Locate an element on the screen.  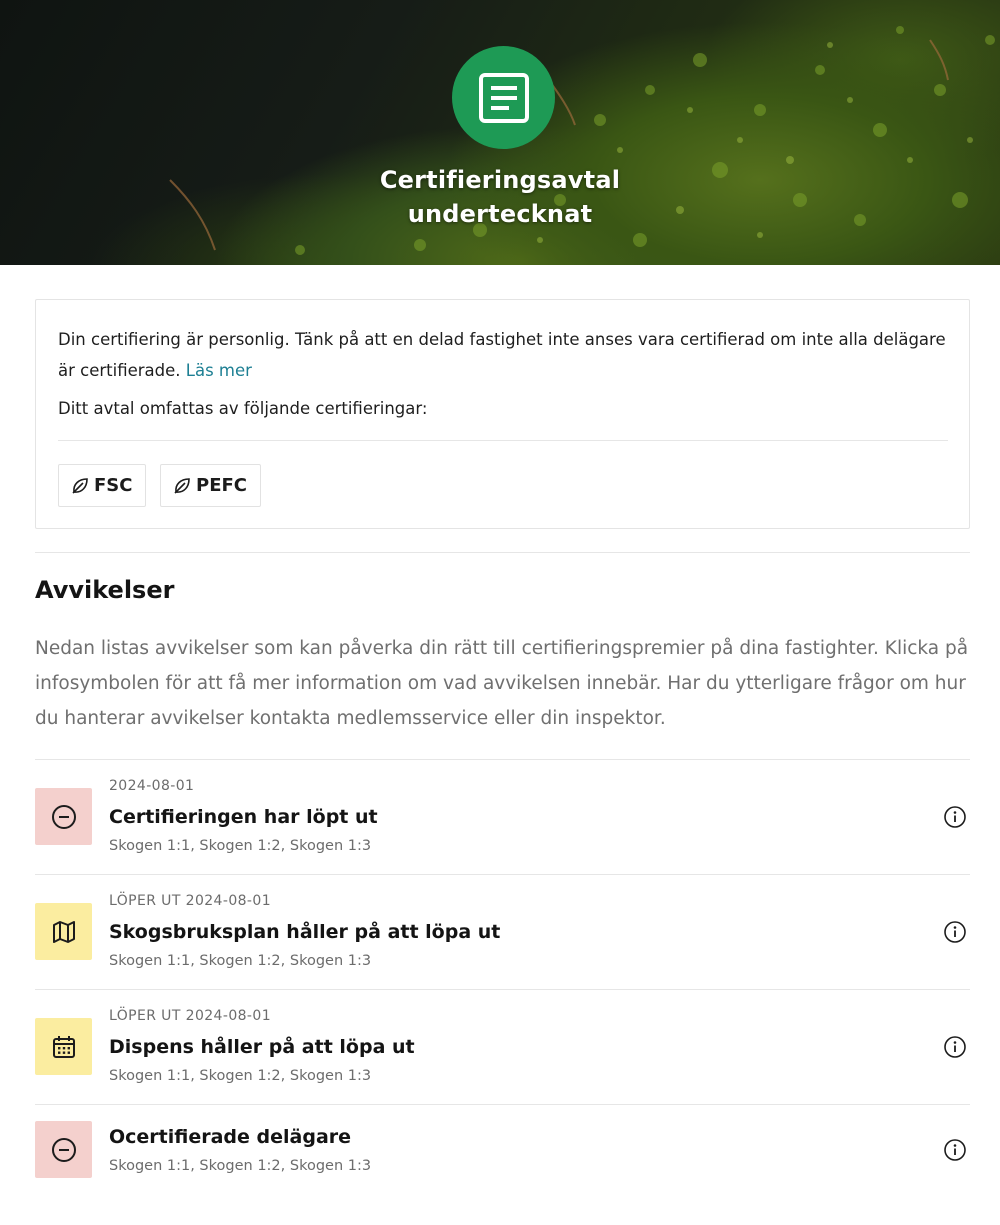
certification-label: FSC is located at coordinates (113, 485).